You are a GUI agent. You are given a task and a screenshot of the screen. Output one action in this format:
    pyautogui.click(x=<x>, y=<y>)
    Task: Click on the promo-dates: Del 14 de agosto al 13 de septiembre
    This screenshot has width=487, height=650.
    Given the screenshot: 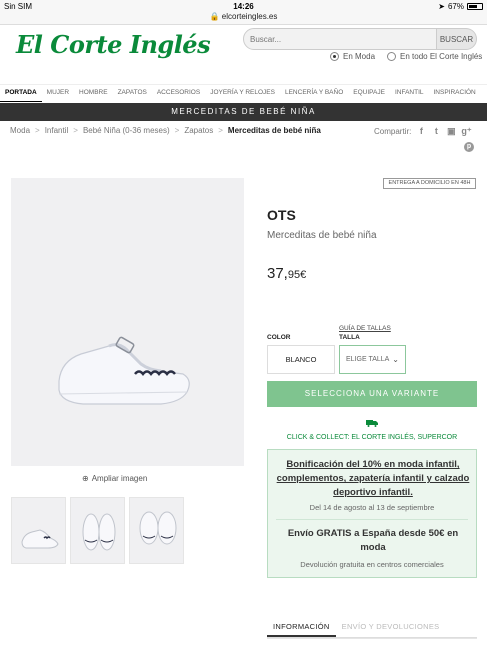 What is the action you would take?
    pyautogui.click(x=372, y=507)
    